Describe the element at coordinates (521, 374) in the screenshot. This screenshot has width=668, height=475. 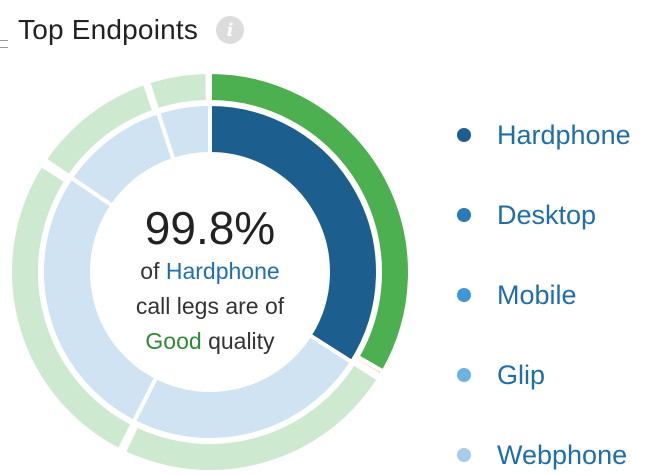
I see `legend-label: Glip` at that location.